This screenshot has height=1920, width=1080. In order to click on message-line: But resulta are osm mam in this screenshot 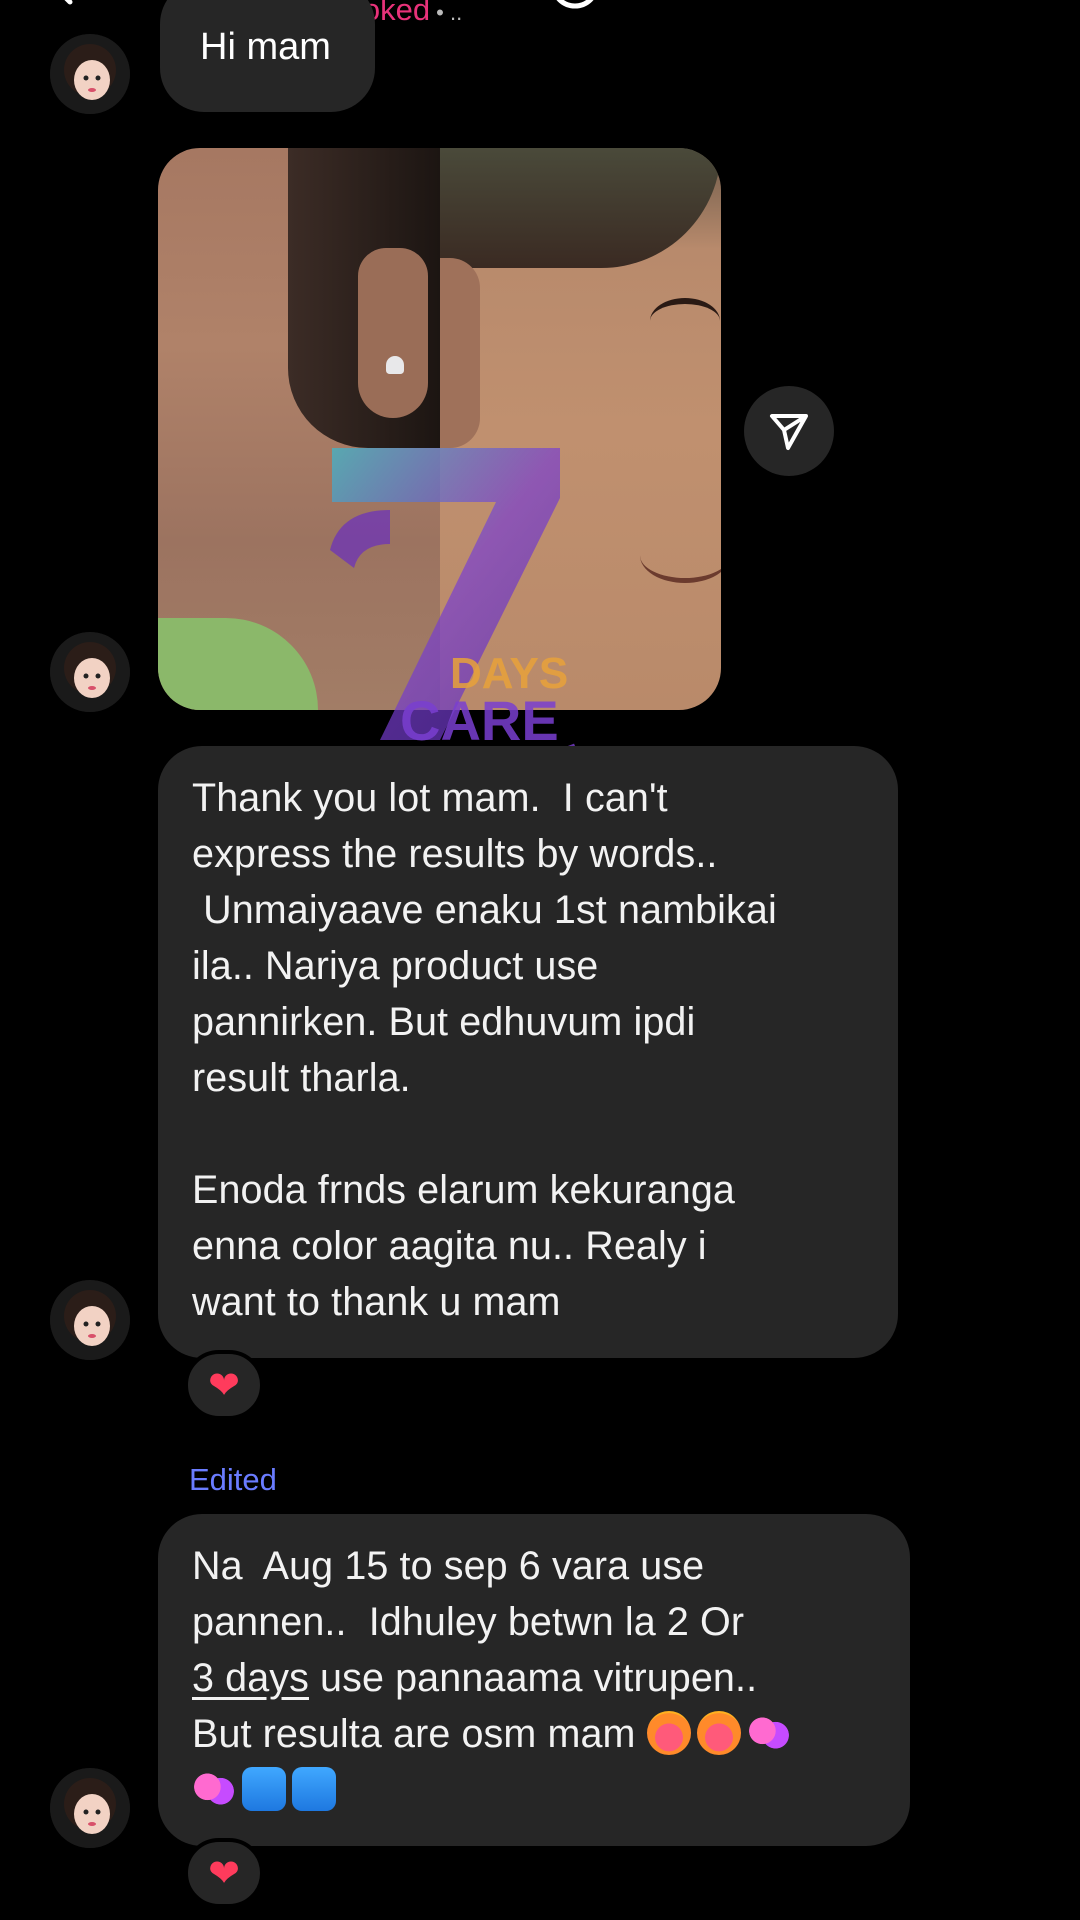, I will do `click(419, 1734)`.